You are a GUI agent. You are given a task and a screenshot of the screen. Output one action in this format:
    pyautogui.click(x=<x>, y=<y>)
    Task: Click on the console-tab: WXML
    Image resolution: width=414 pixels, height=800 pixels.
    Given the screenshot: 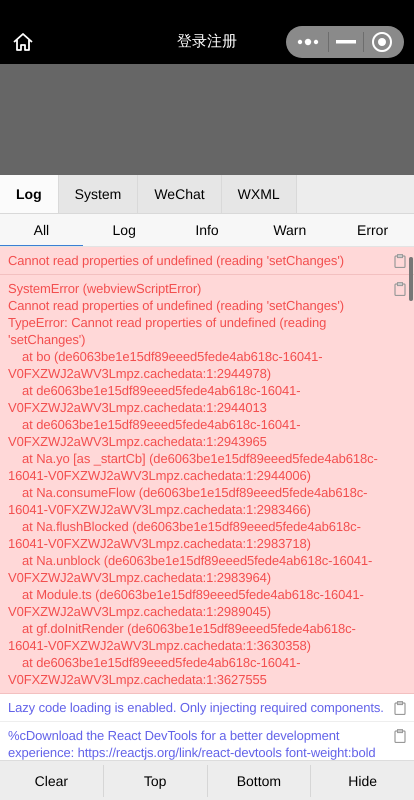 What is the action you would take?
    pyautogui.click(x=259, y=194)
    